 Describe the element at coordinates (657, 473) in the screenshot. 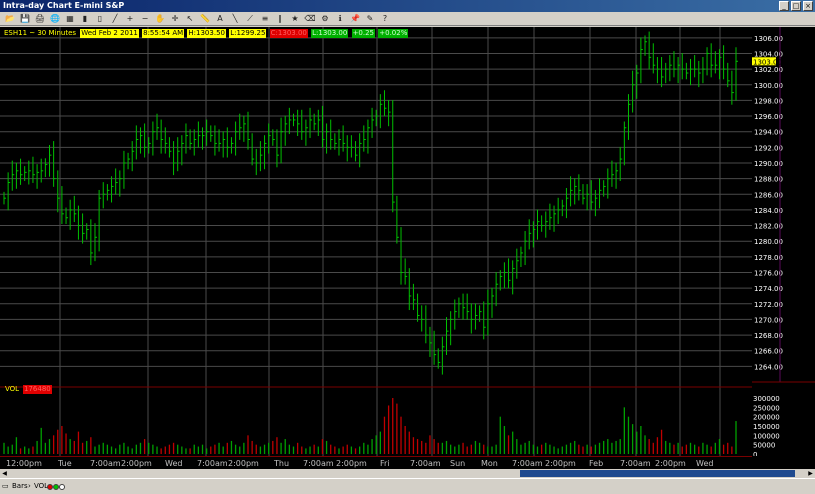

I see `scroll-thumb` at that location.